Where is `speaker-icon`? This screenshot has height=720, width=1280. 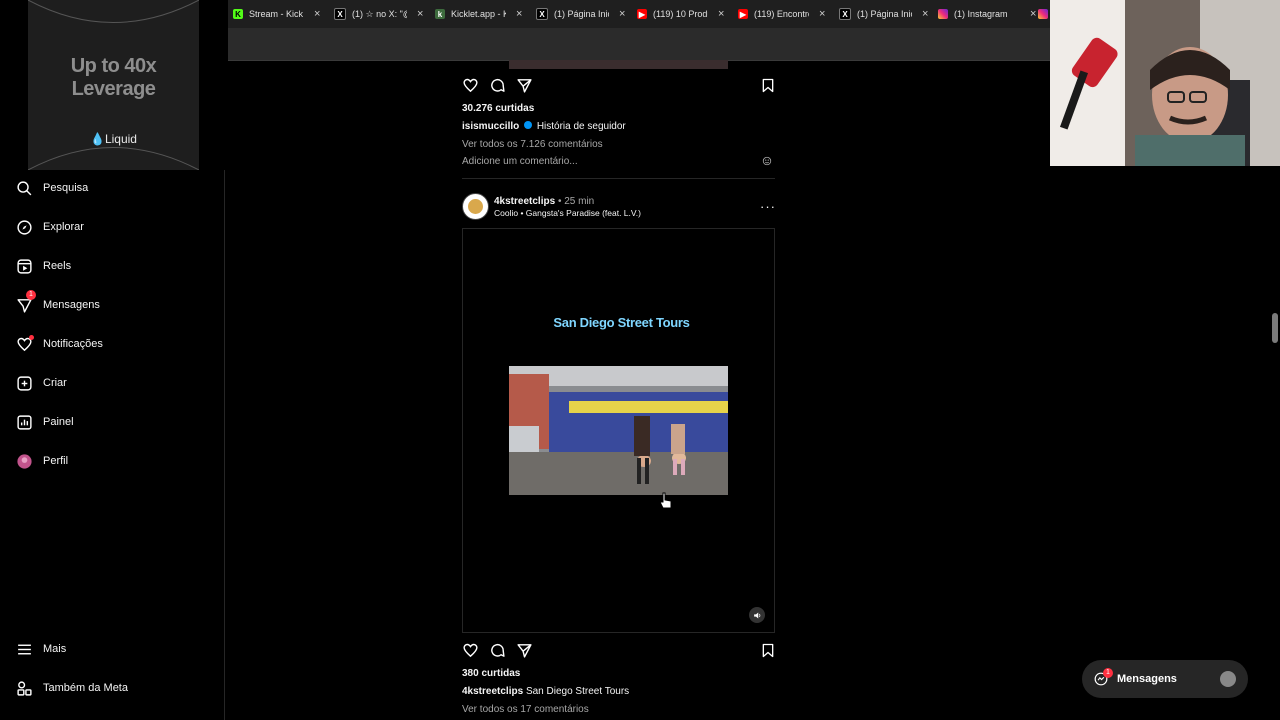 speaker-icon is located at coordinates (756, 615).